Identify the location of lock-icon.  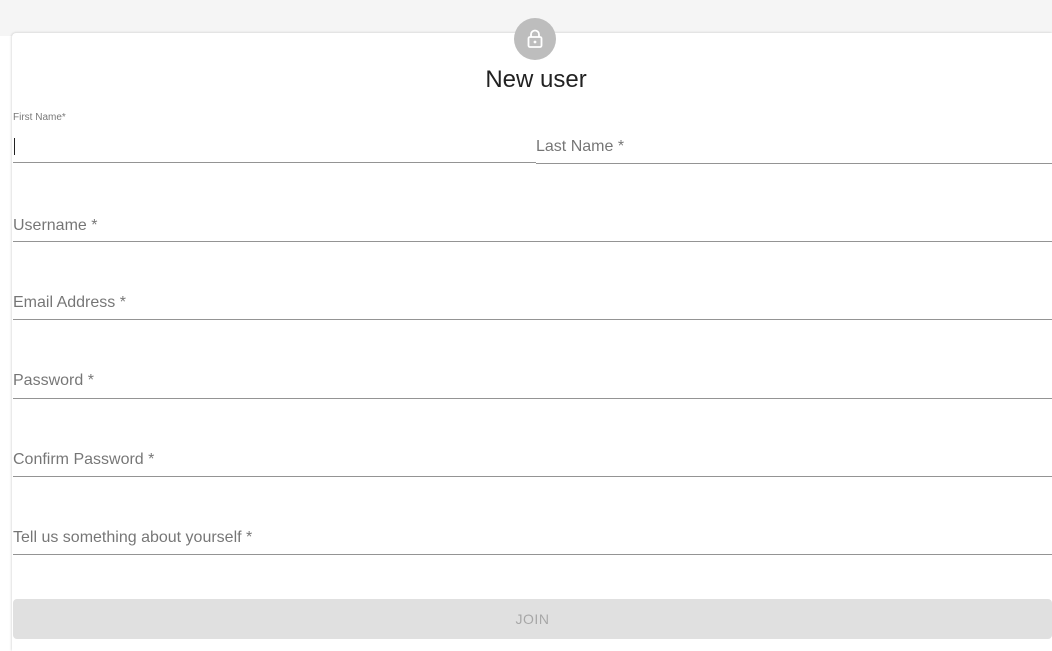
(535, 38).